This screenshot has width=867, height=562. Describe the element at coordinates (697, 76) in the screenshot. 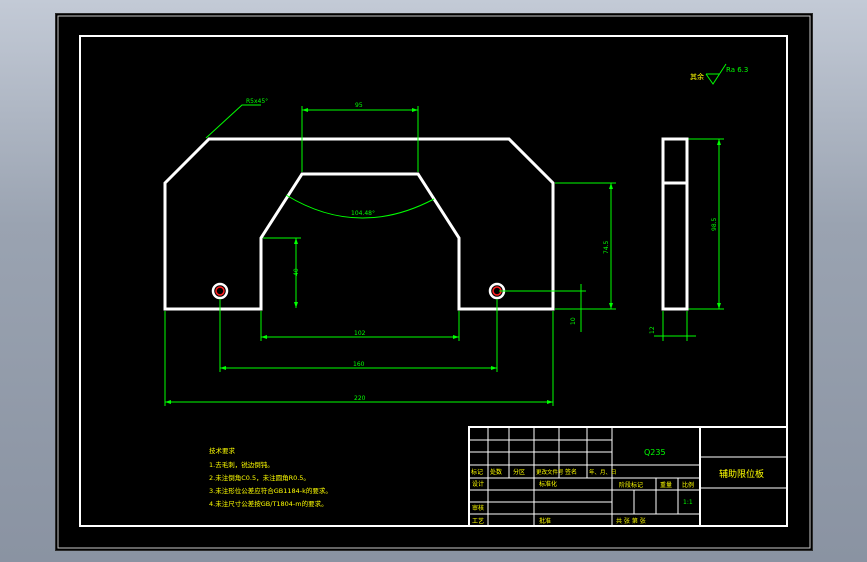

I see `roughness-prefix: 其余` at that location.